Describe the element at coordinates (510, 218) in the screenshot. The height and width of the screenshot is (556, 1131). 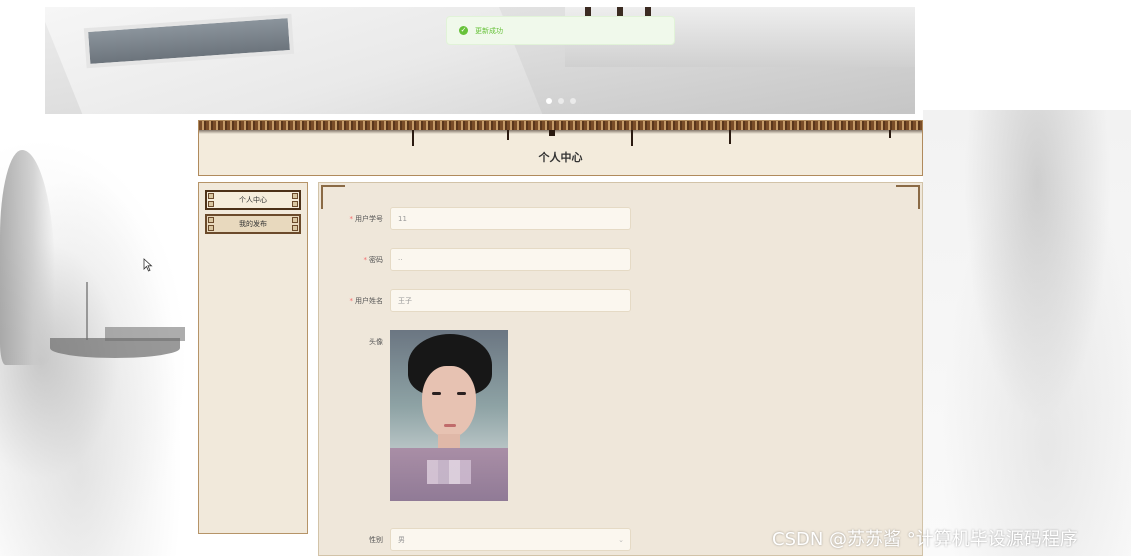
I see `student-id-input: 11` at that location.